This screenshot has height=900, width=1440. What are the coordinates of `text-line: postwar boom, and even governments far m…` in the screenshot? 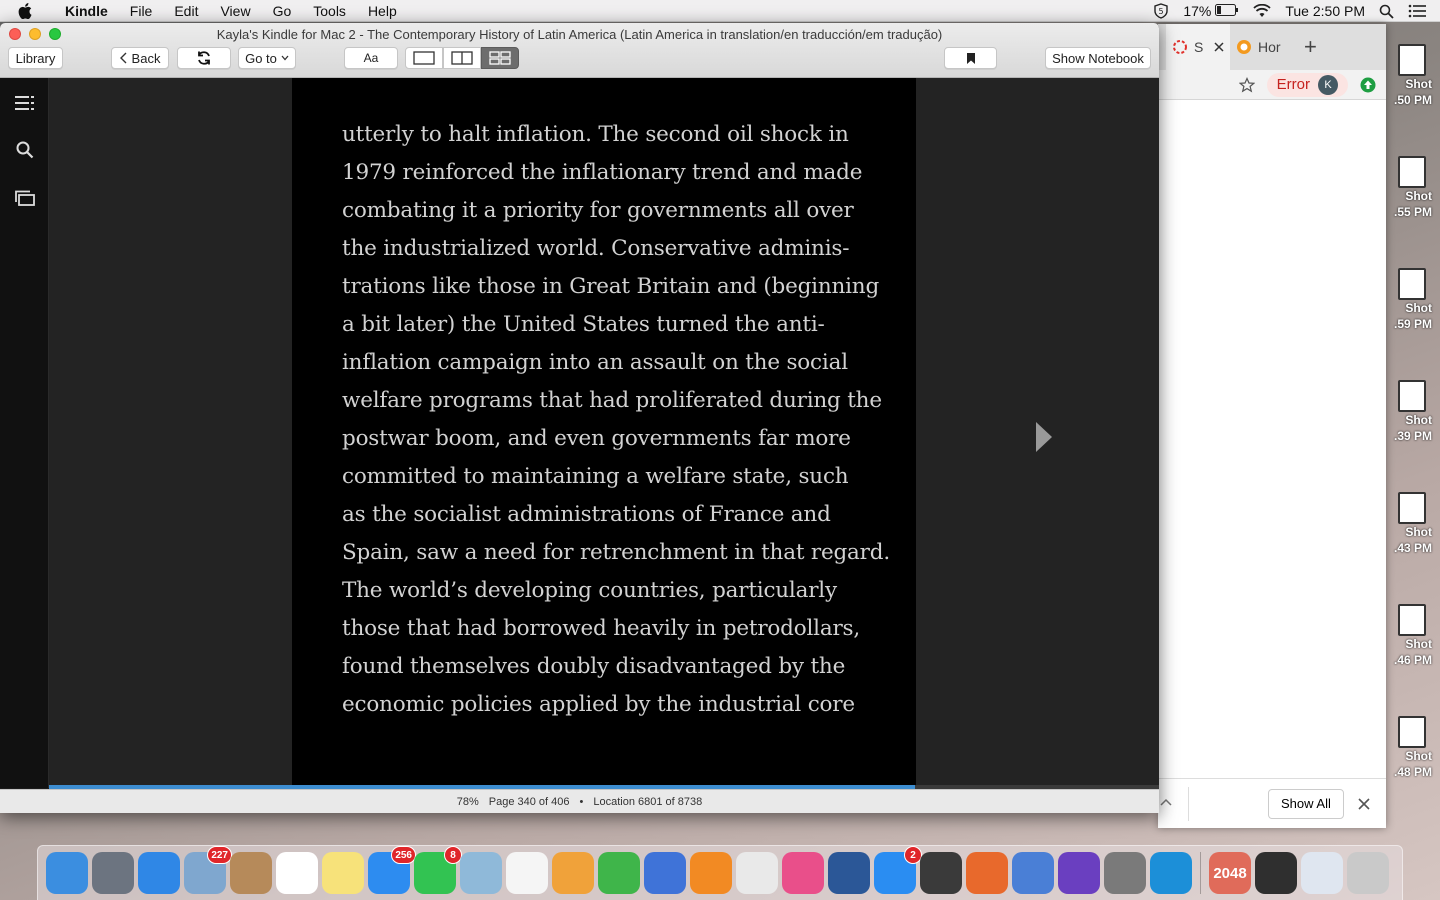 It's located at (596, 438).